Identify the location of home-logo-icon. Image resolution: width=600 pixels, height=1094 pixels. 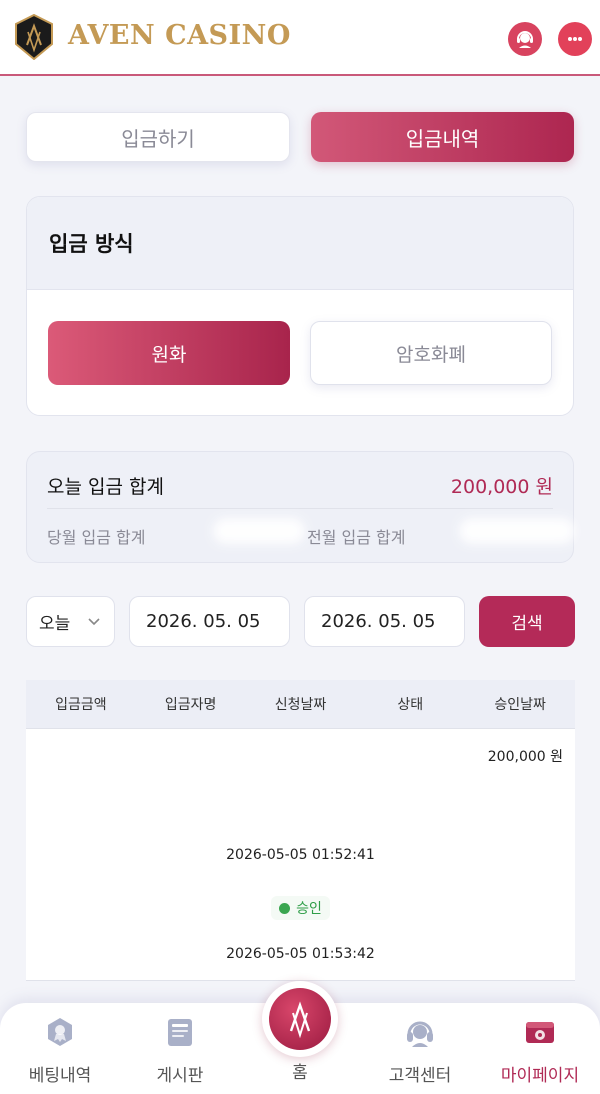
(300, 1020).